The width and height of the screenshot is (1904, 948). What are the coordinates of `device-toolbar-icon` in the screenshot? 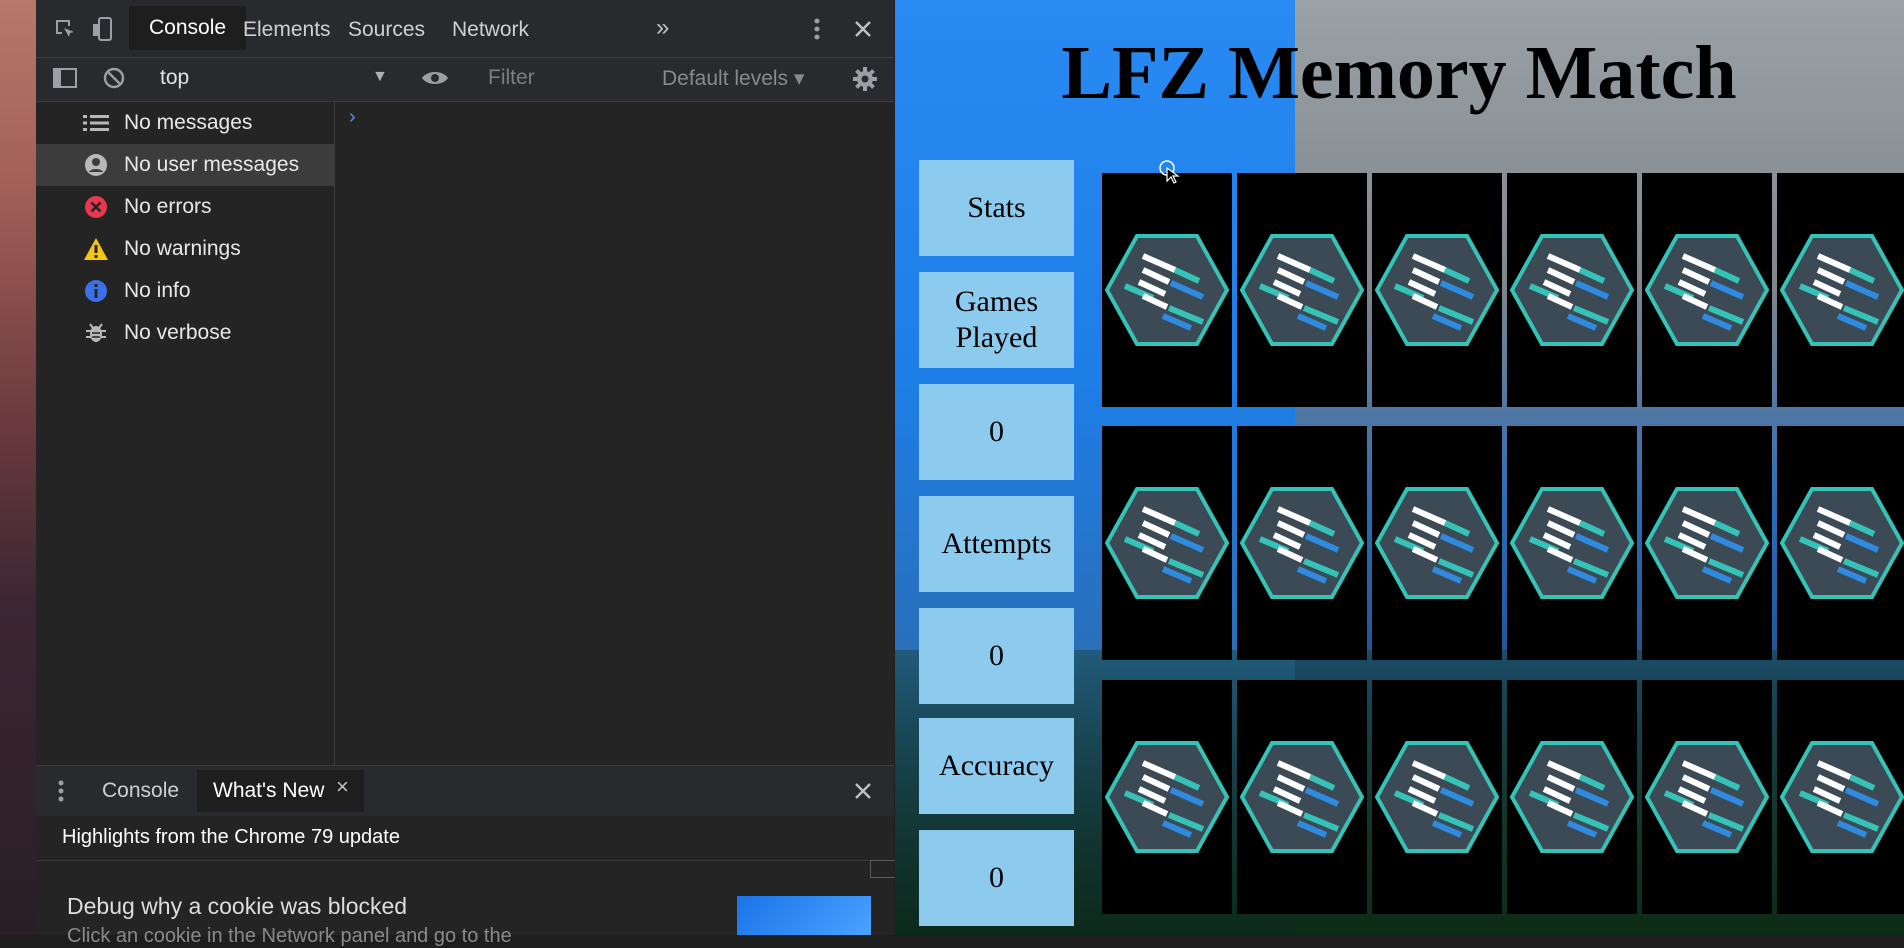 It's located at (103, 29).